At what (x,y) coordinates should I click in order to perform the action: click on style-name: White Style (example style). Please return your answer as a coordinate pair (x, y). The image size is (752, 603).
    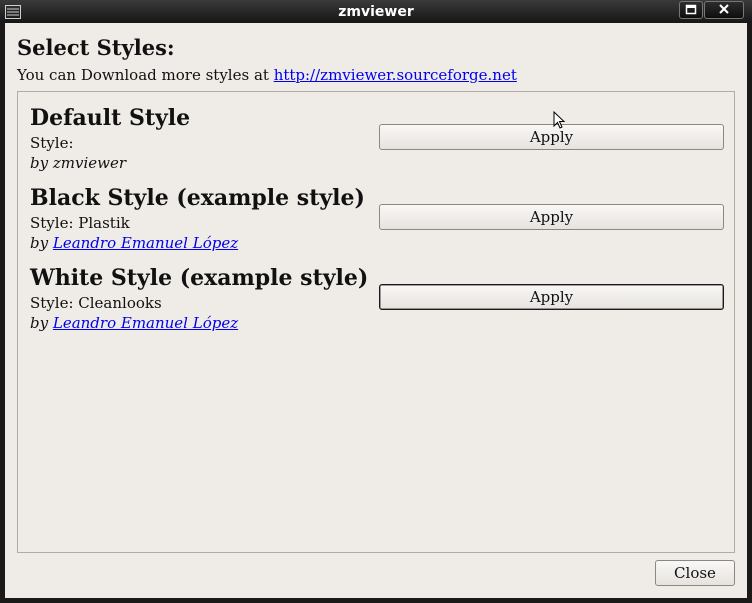
    Looking at the image, I should click on (199, 278).